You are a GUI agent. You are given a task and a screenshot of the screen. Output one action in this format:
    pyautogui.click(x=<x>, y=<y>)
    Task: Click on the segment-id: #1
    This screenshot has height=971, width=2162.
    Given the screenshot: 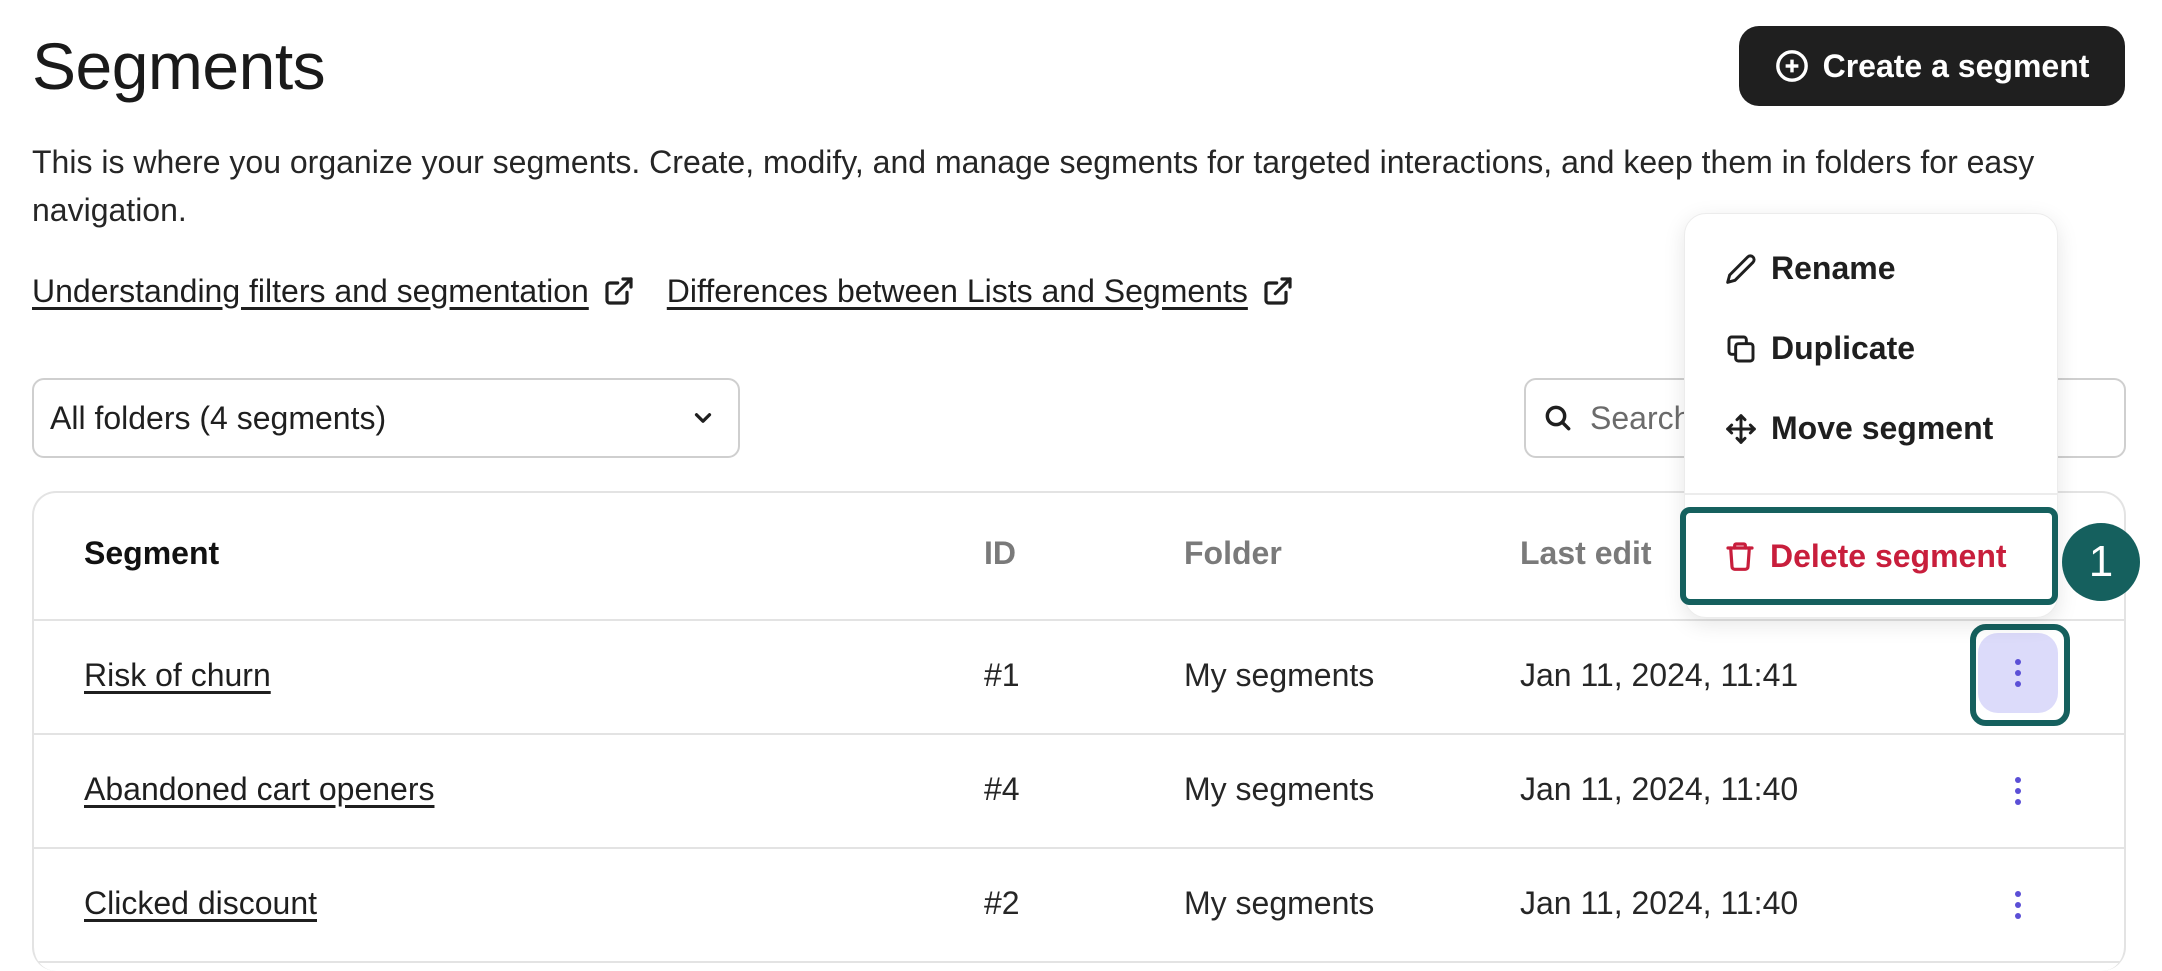 What is the action you would take?
    pyautogui.click(x=1002, y=675)
    